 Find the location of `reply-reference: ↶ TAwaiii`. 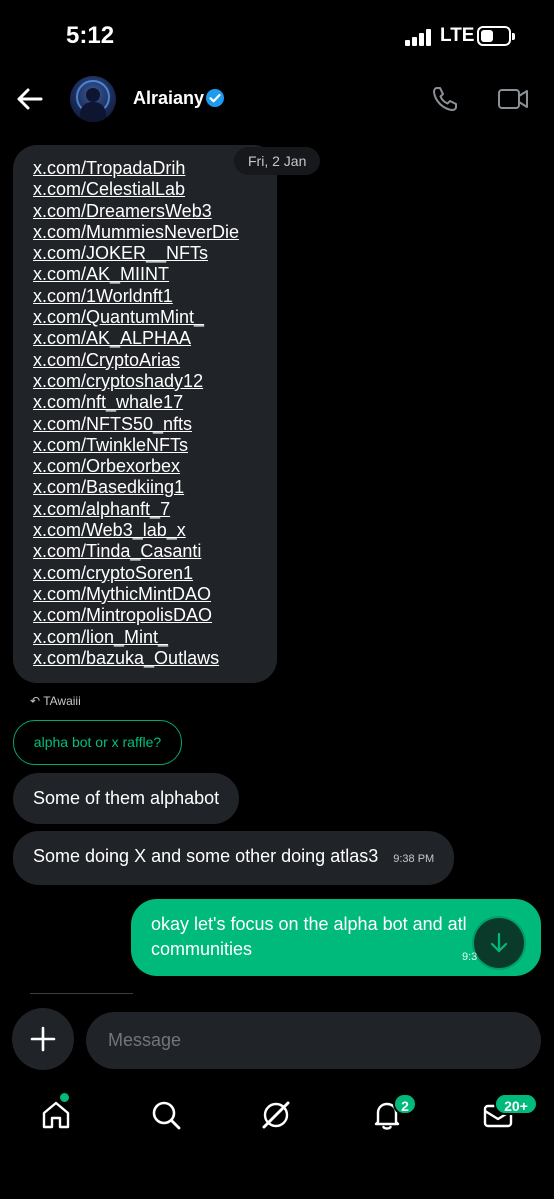

reply-reference: ↶ TAwaiii is located at coordinates (55, 701).